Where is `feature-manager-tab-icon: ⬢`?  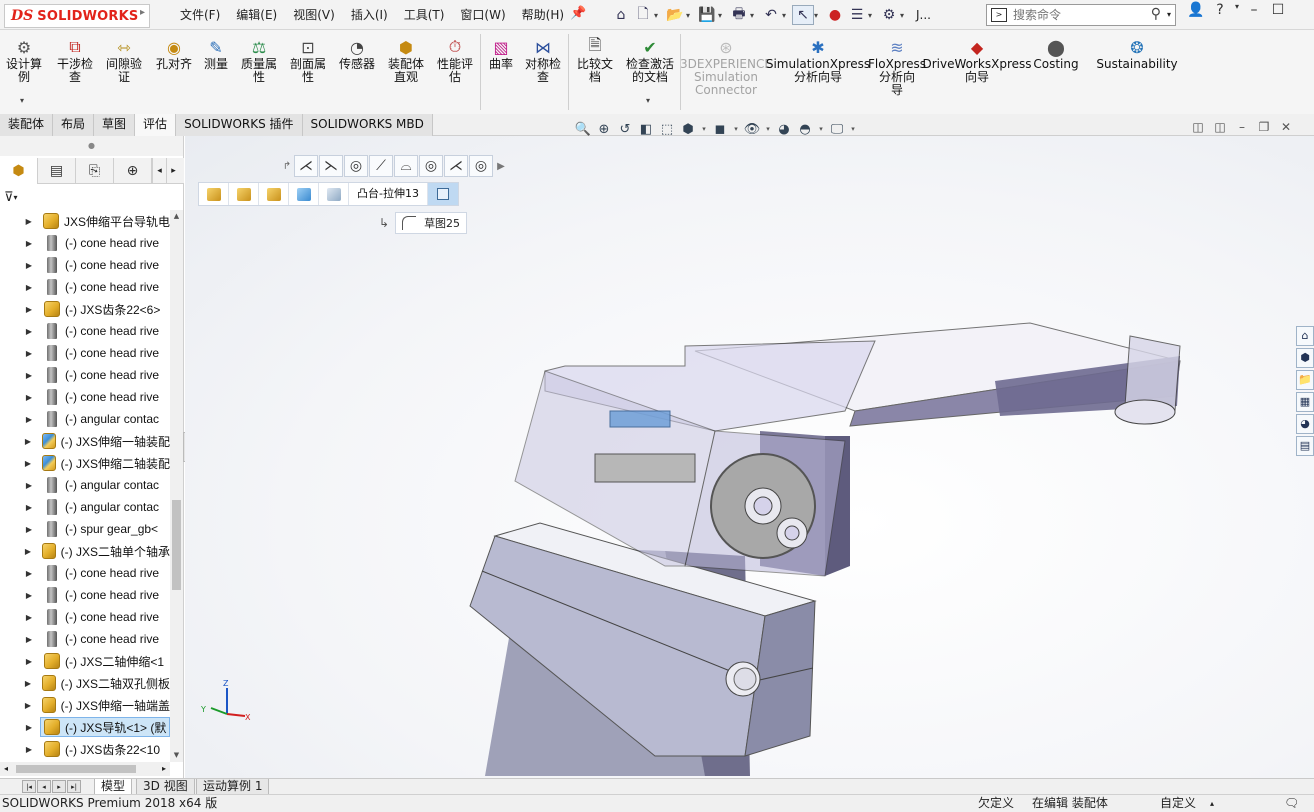
feature-manager-tab-icon: ⬢ is located at coordinates (19, 171).